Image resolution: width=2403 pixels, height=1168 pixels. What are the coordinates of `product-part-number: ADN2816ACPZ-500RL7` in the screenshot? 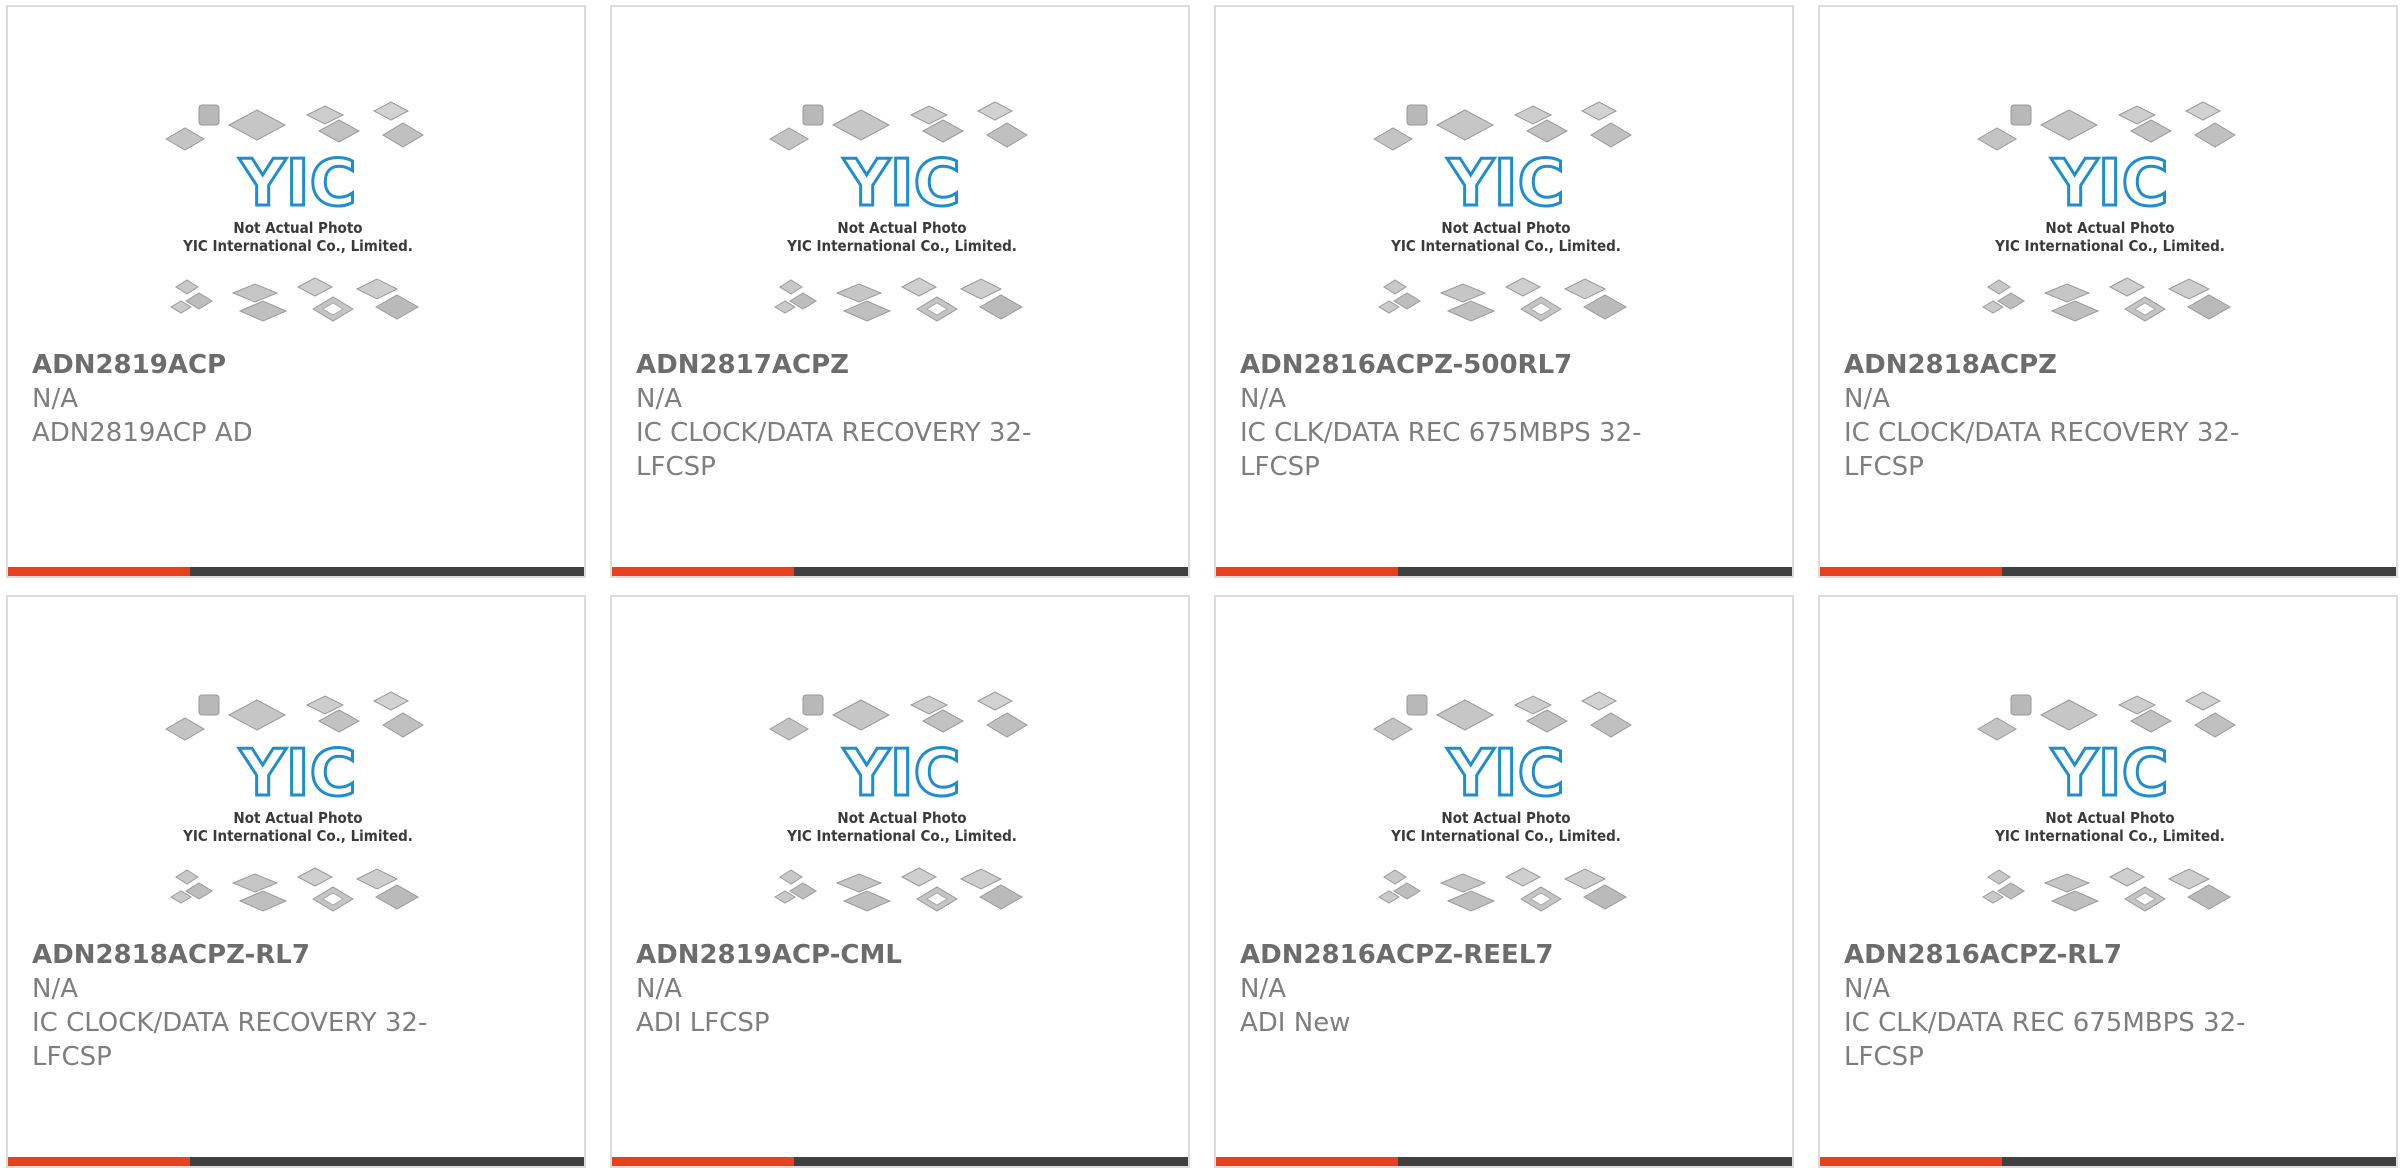 It's located at (1450, 365).